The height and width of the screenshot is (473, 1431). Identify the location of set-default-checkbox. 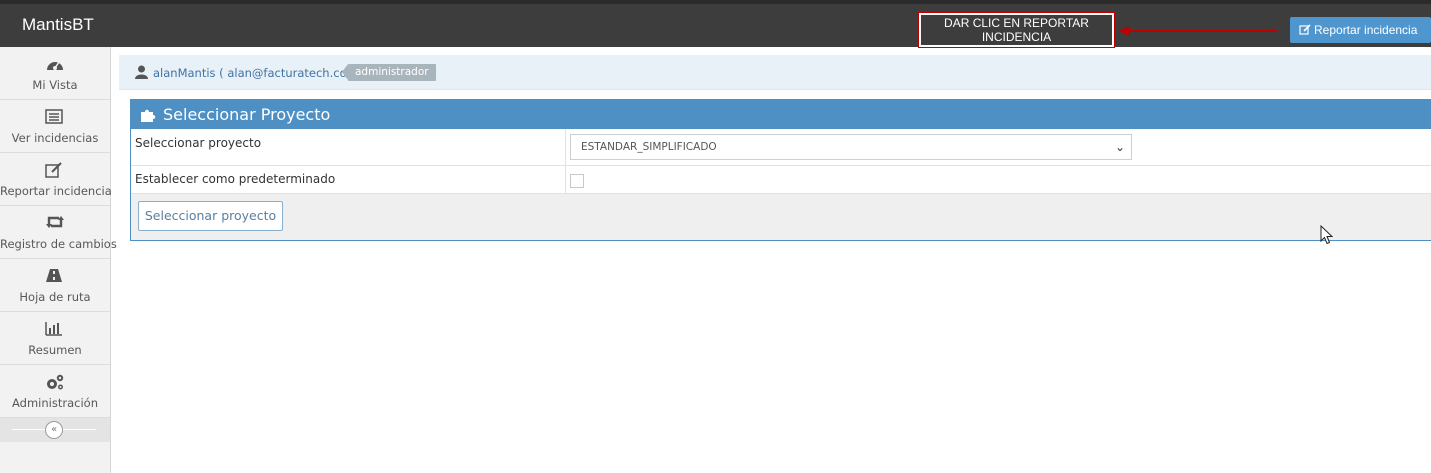
(577, 181).